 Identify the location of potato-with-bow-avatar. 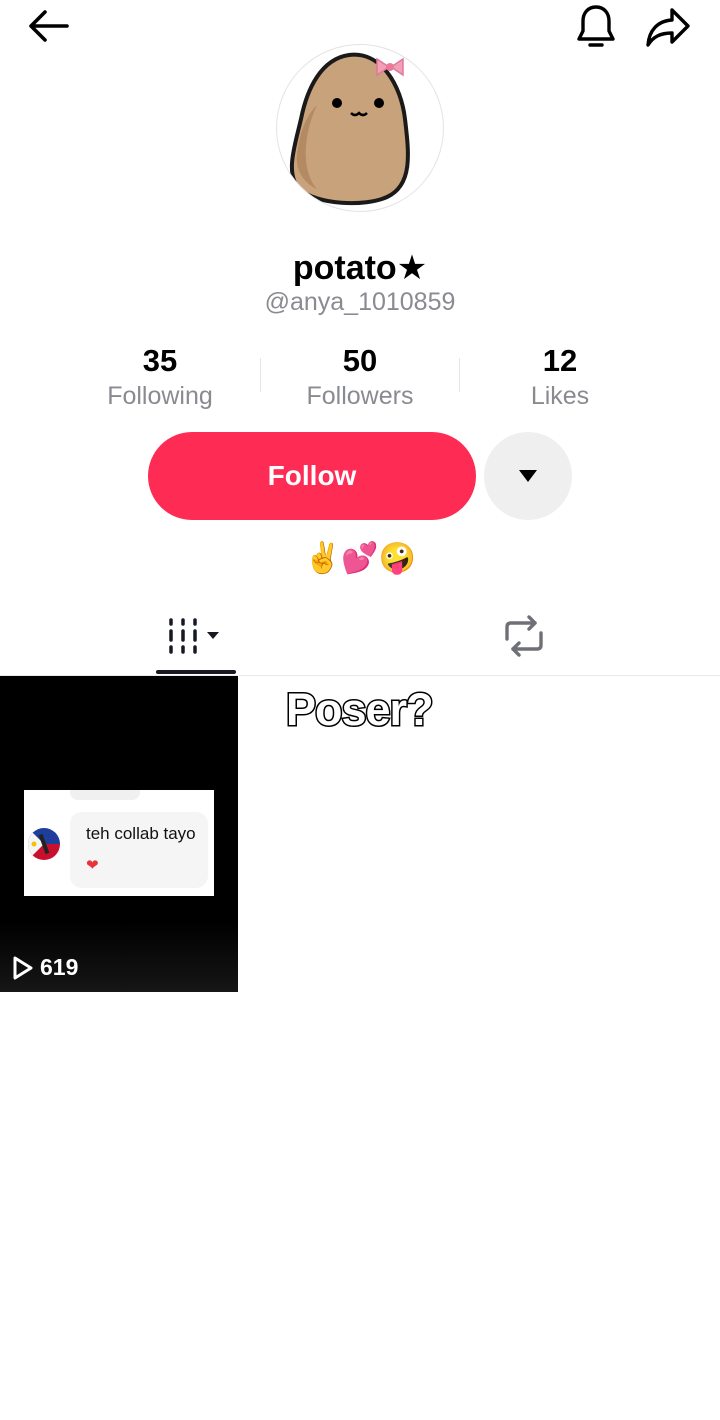
(349, 129).